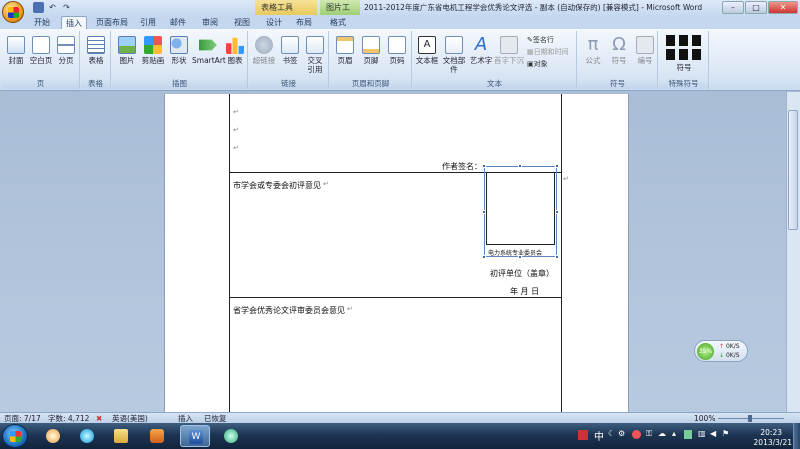  I want to click on cover-page-button: 封面, so click(16, 50).